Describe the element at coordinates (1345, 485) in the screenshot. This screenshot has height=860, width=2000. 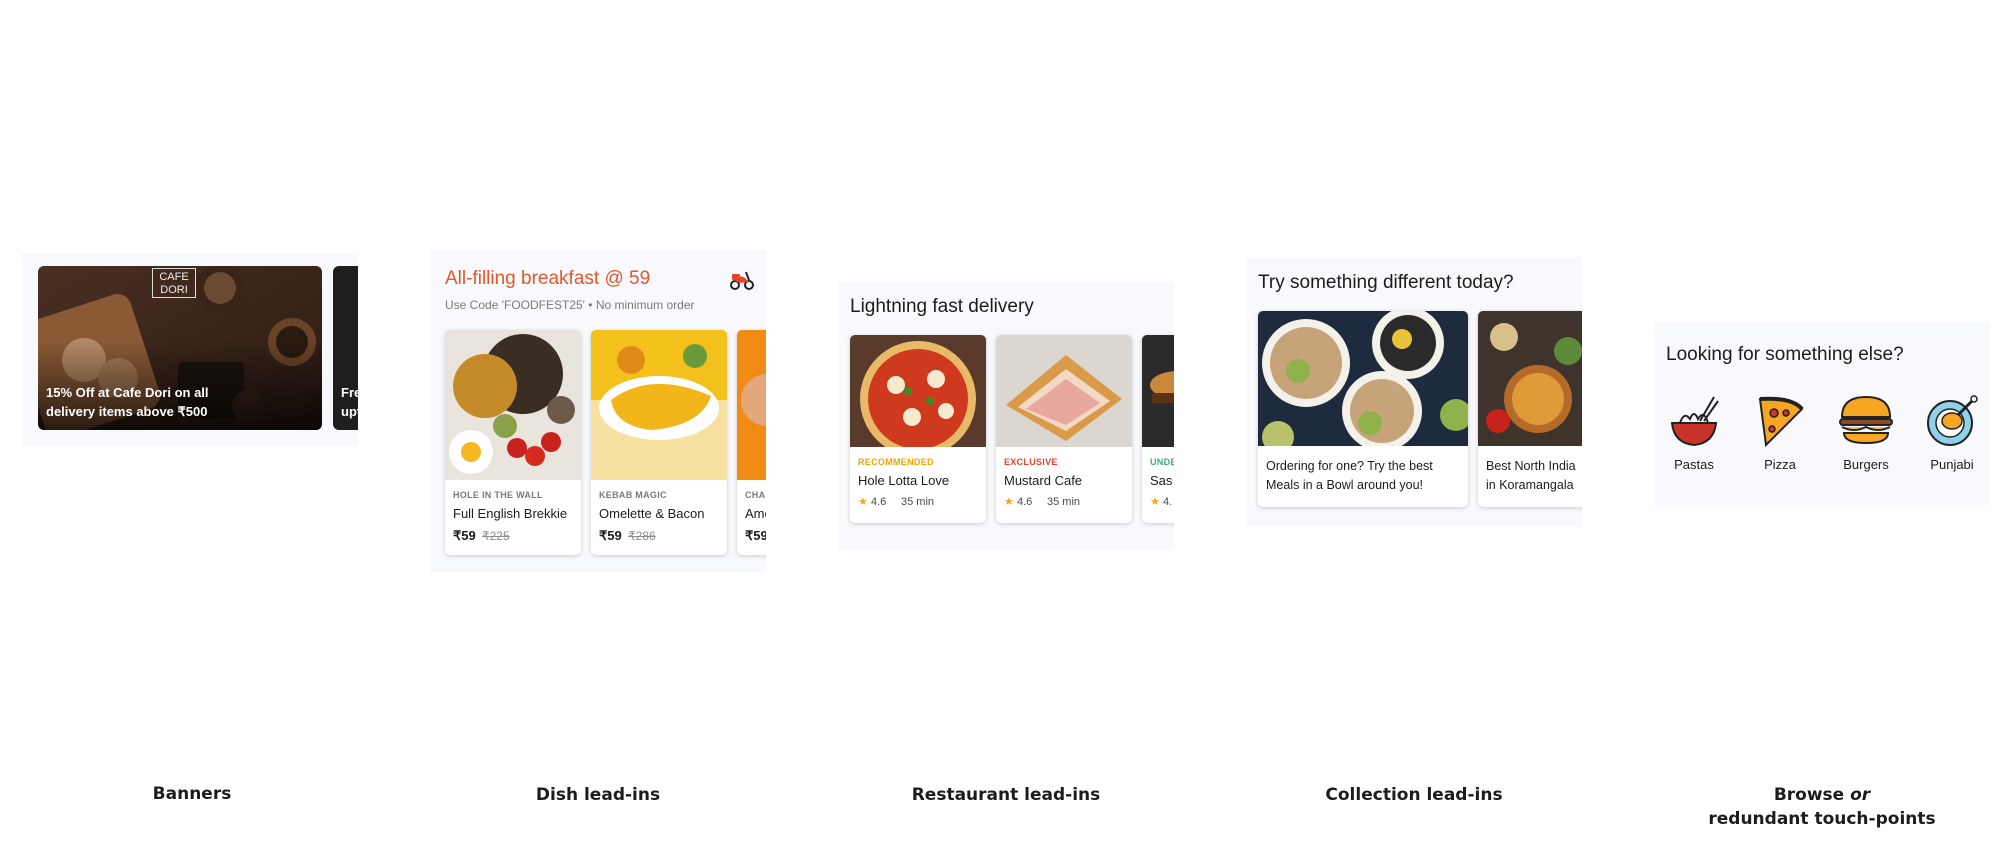
I see `collection-text-line2: Meals in a Bowl around you!` at that location.